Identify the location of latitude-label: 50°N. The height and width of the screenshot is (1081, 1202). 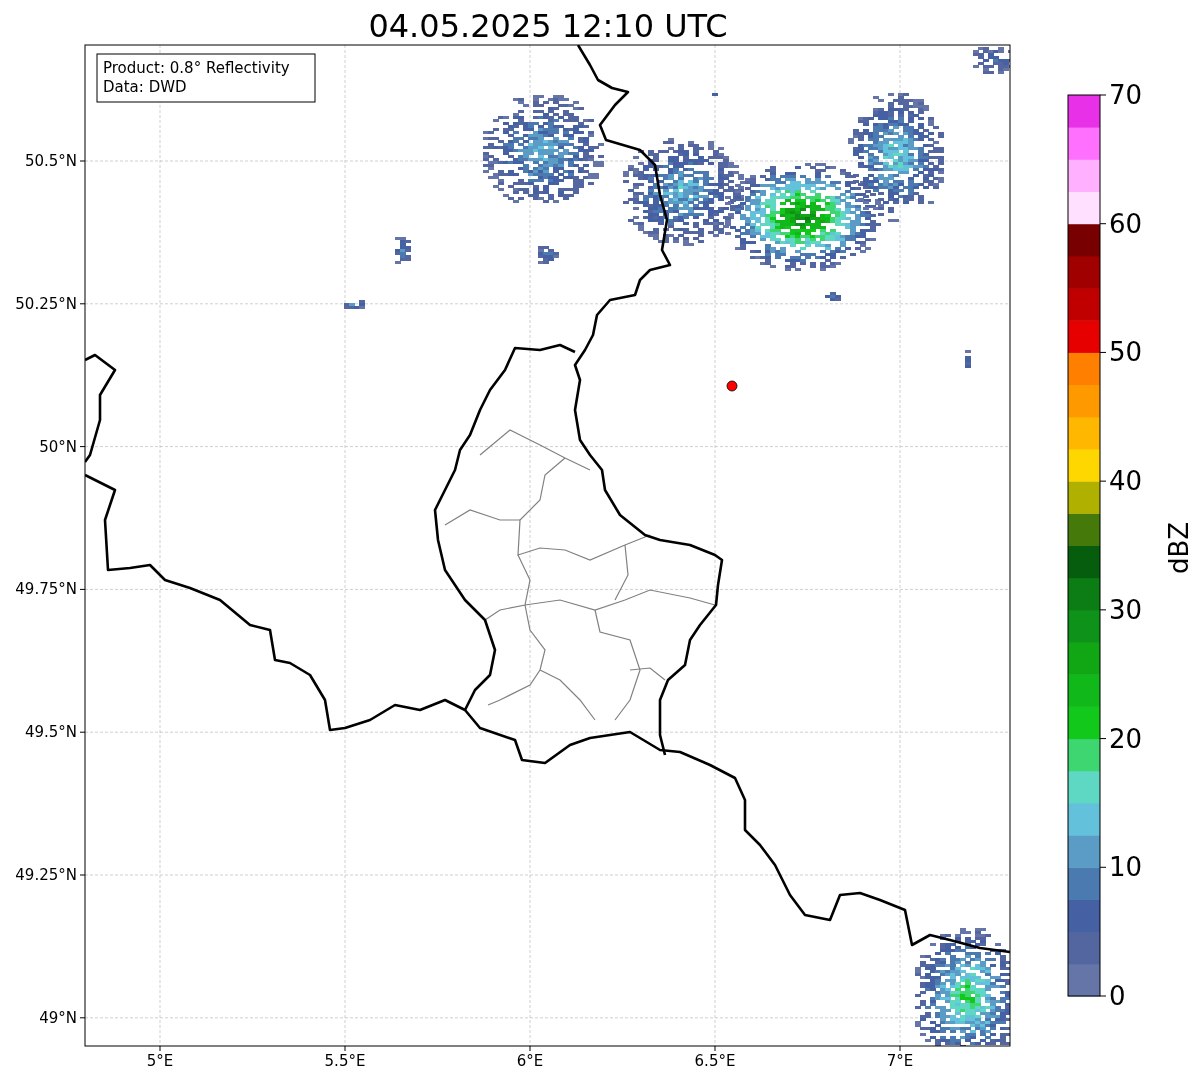
(58, 446).